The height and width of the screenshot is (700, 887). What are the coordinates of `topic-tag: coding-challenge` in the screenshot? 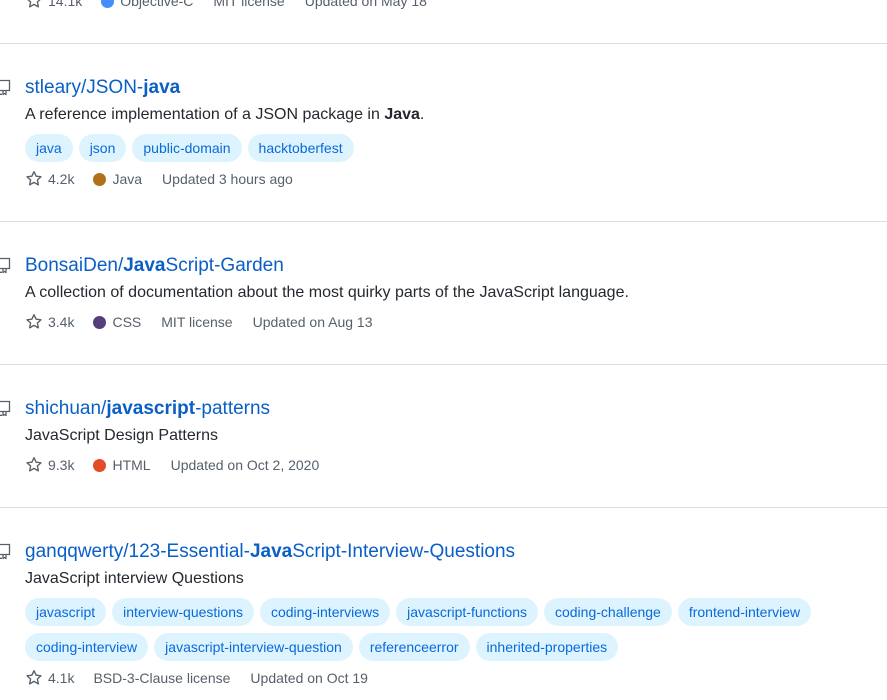 It's located at (607, 612).